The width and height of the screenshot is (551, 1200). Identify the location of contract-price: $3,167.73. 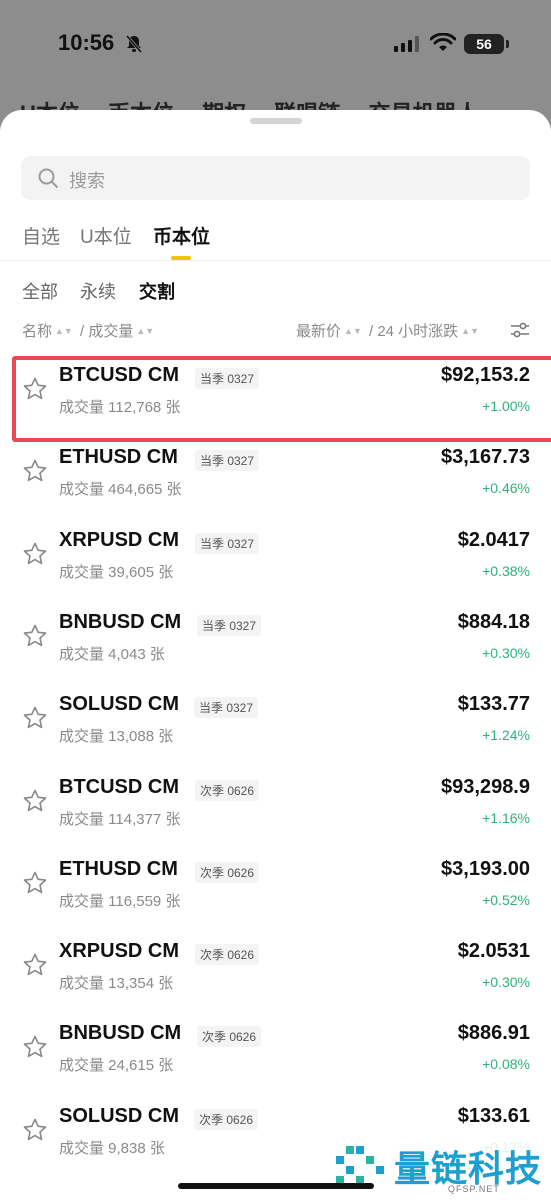
(485, 457).